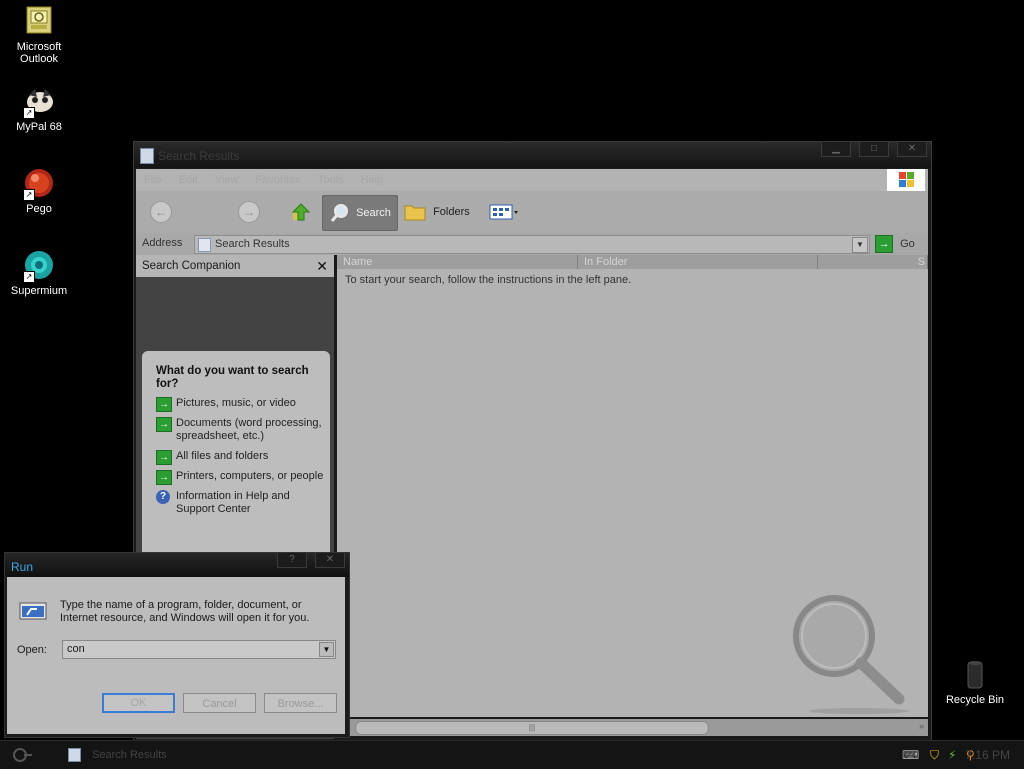  What do you see at coordinates (39, 53) in the screenshot?
I see `desktop-icon-label: Microsoft Outlook` at bounding box center [39, 53].